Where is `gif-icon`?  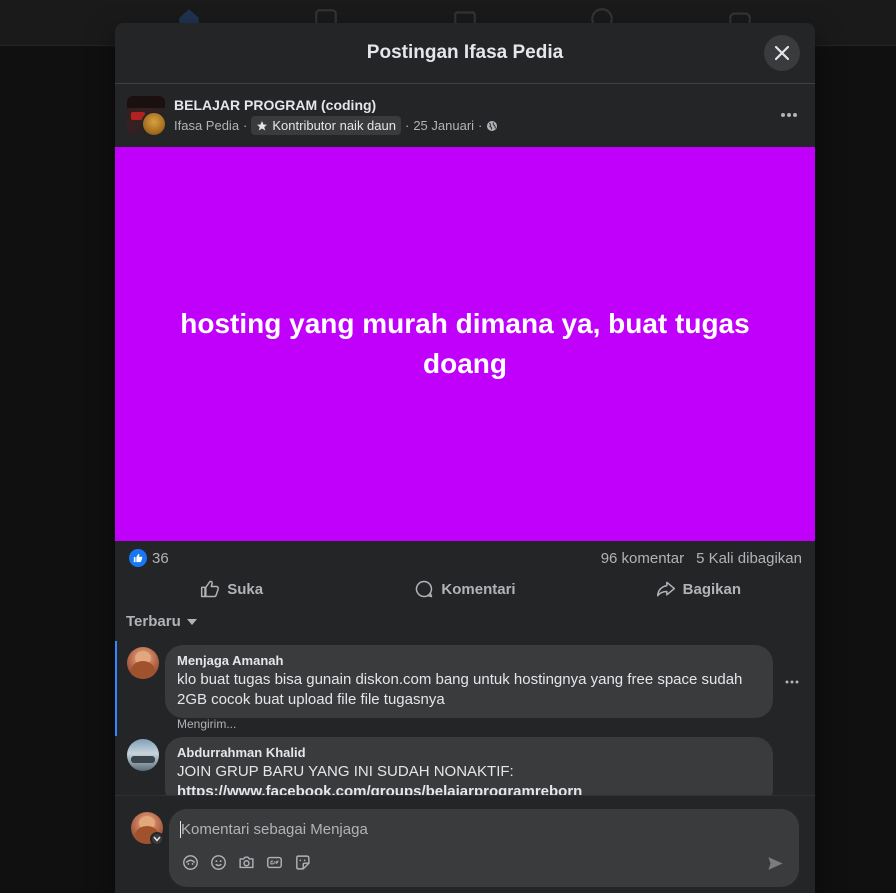 gif-icon is located at coordinates (274, 862).